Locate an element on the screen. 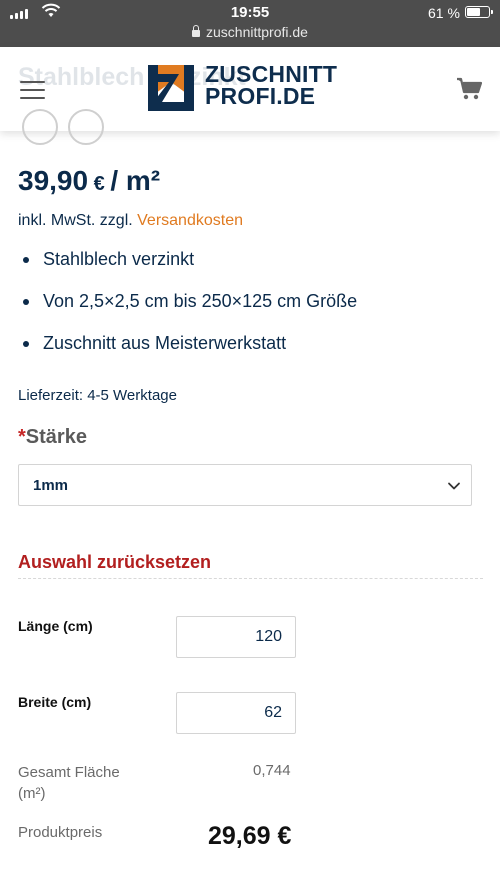 This screenshot has width=500, height=889. thickness-select: 1mm is located at coordinates (245, 485).